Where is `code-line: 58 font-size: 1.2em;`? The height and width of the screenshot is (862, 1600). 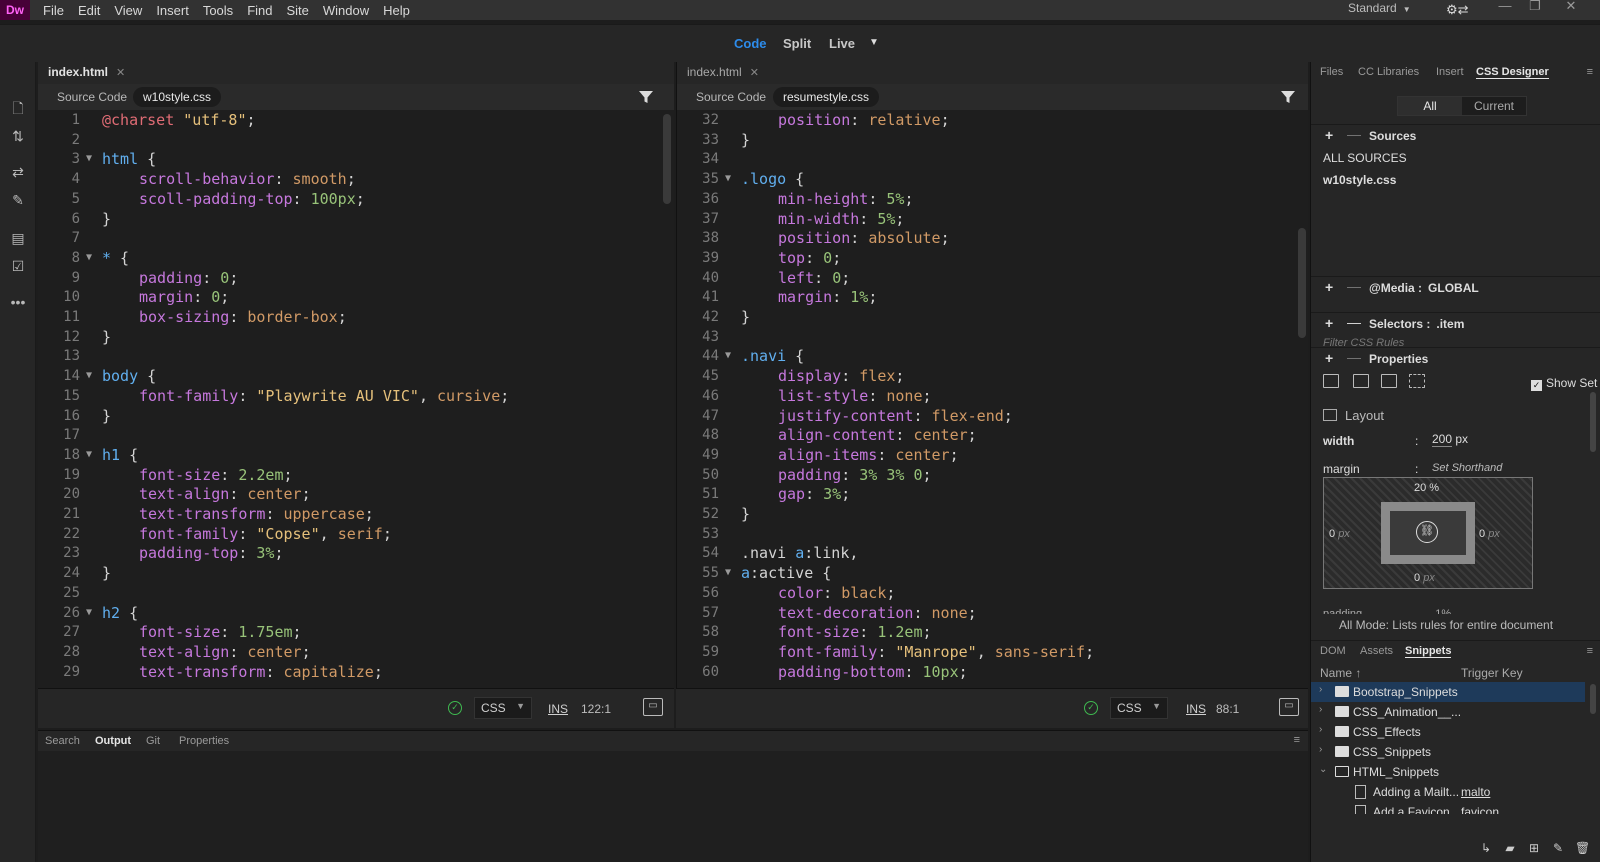
code-line: 58 font-size: 1.2em; is located at coordinates (992, 632).